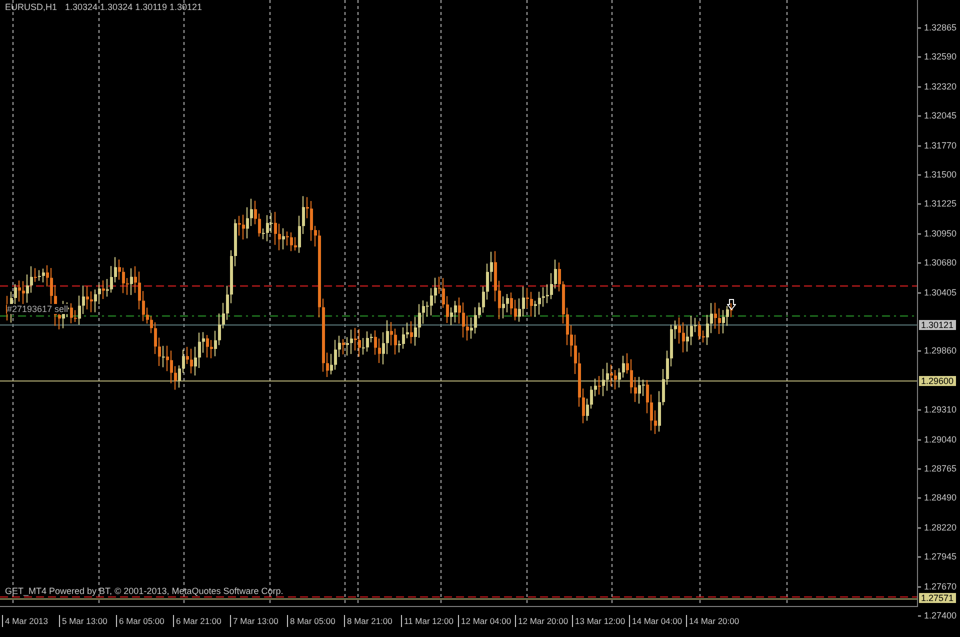 The image size is (960, 637). Describe the element at coordinates (937, 175) in the screenshot. I see `price-label: 1.31500` at that location.